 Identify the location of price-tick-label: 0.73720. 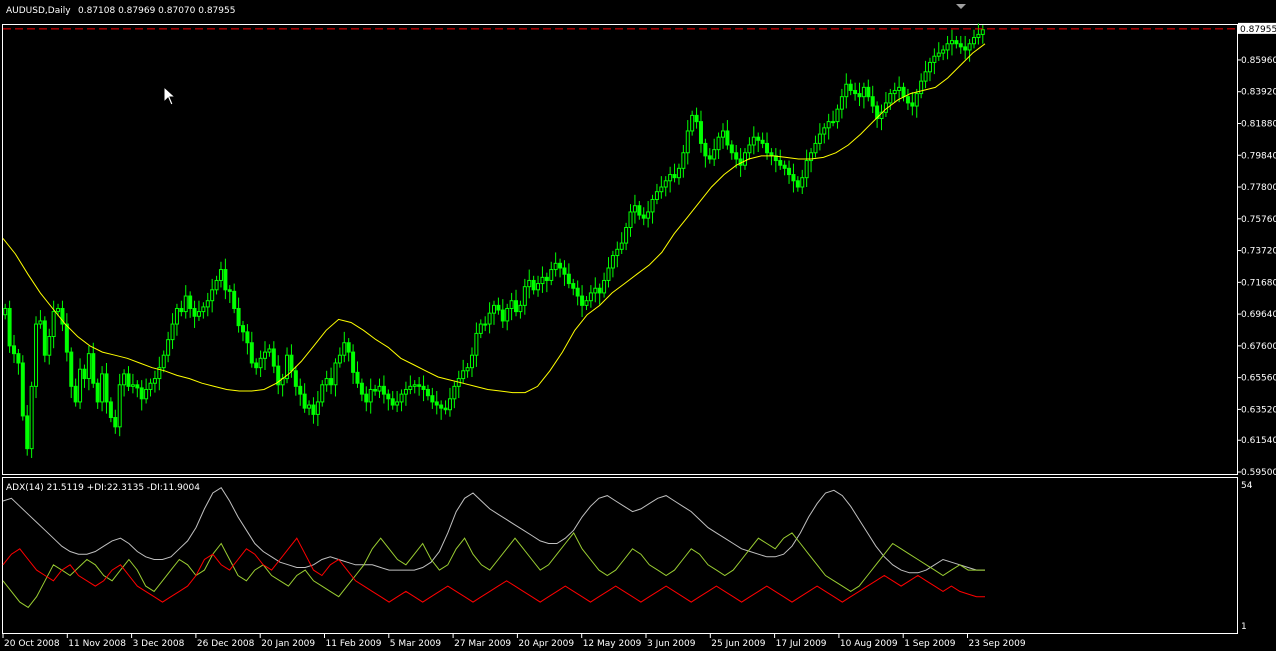
(1258, 252).